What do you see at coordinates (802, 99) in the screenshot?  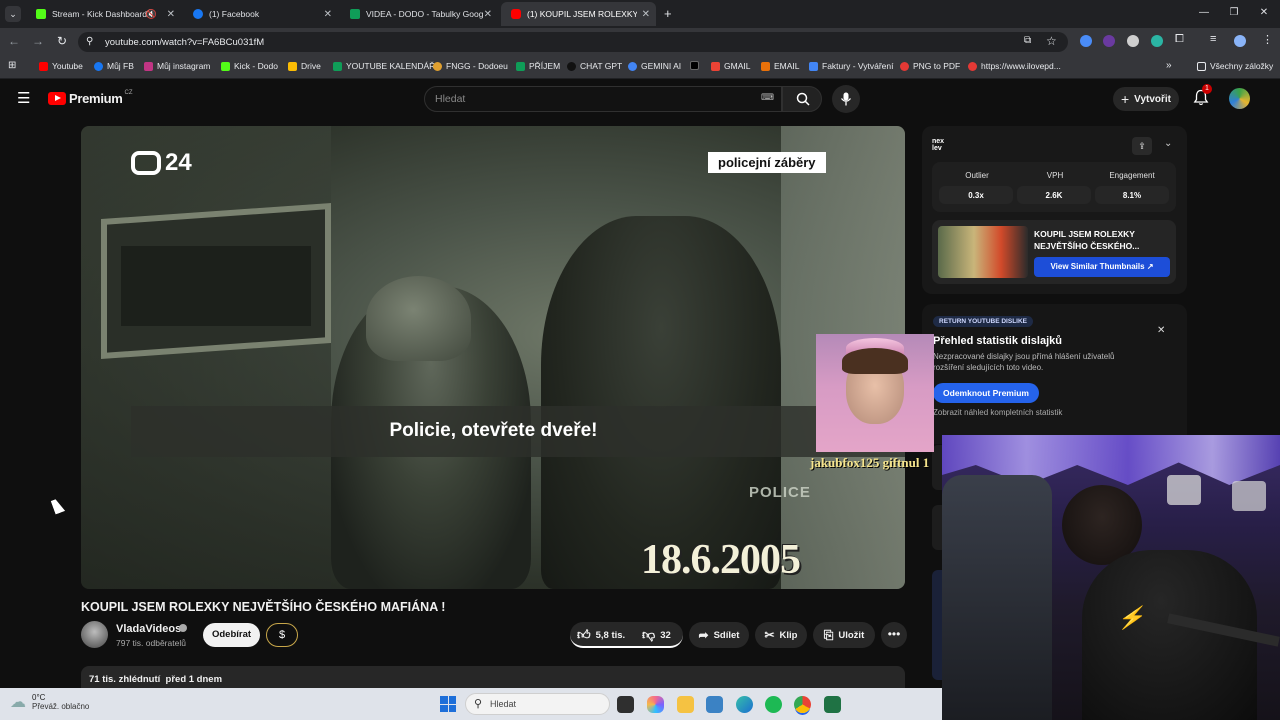 I see `search-button` at bounding box center [802, 99].